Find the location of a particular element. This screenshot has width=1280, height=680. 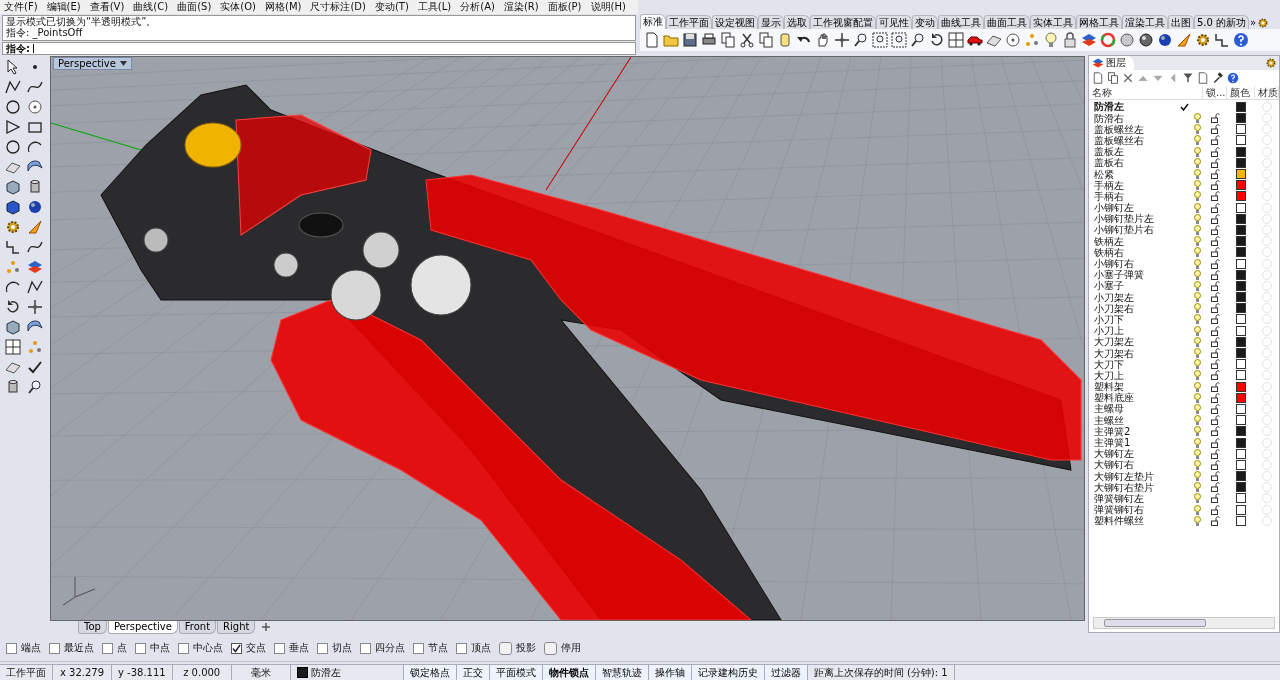

toolbar-tab: 工作平面 is located at coordinates (689, 22).